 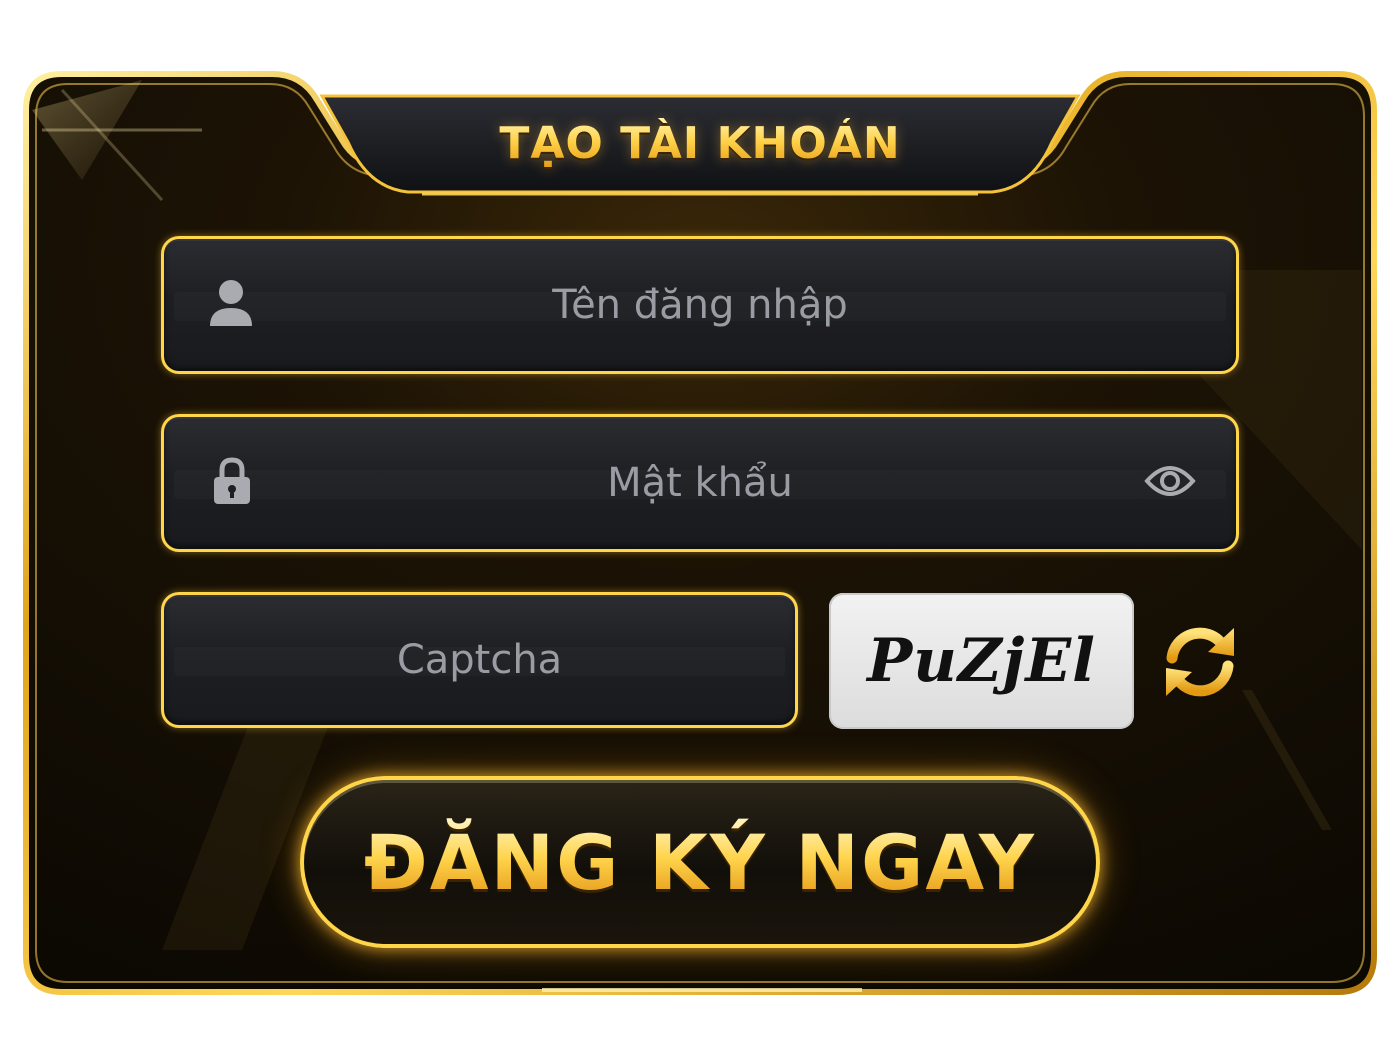 What do you see at coordinates (700, 143) in the screenshot?
I see `form-title: TẠO TÀI KHOẢN` at bounding box center [700, 143].